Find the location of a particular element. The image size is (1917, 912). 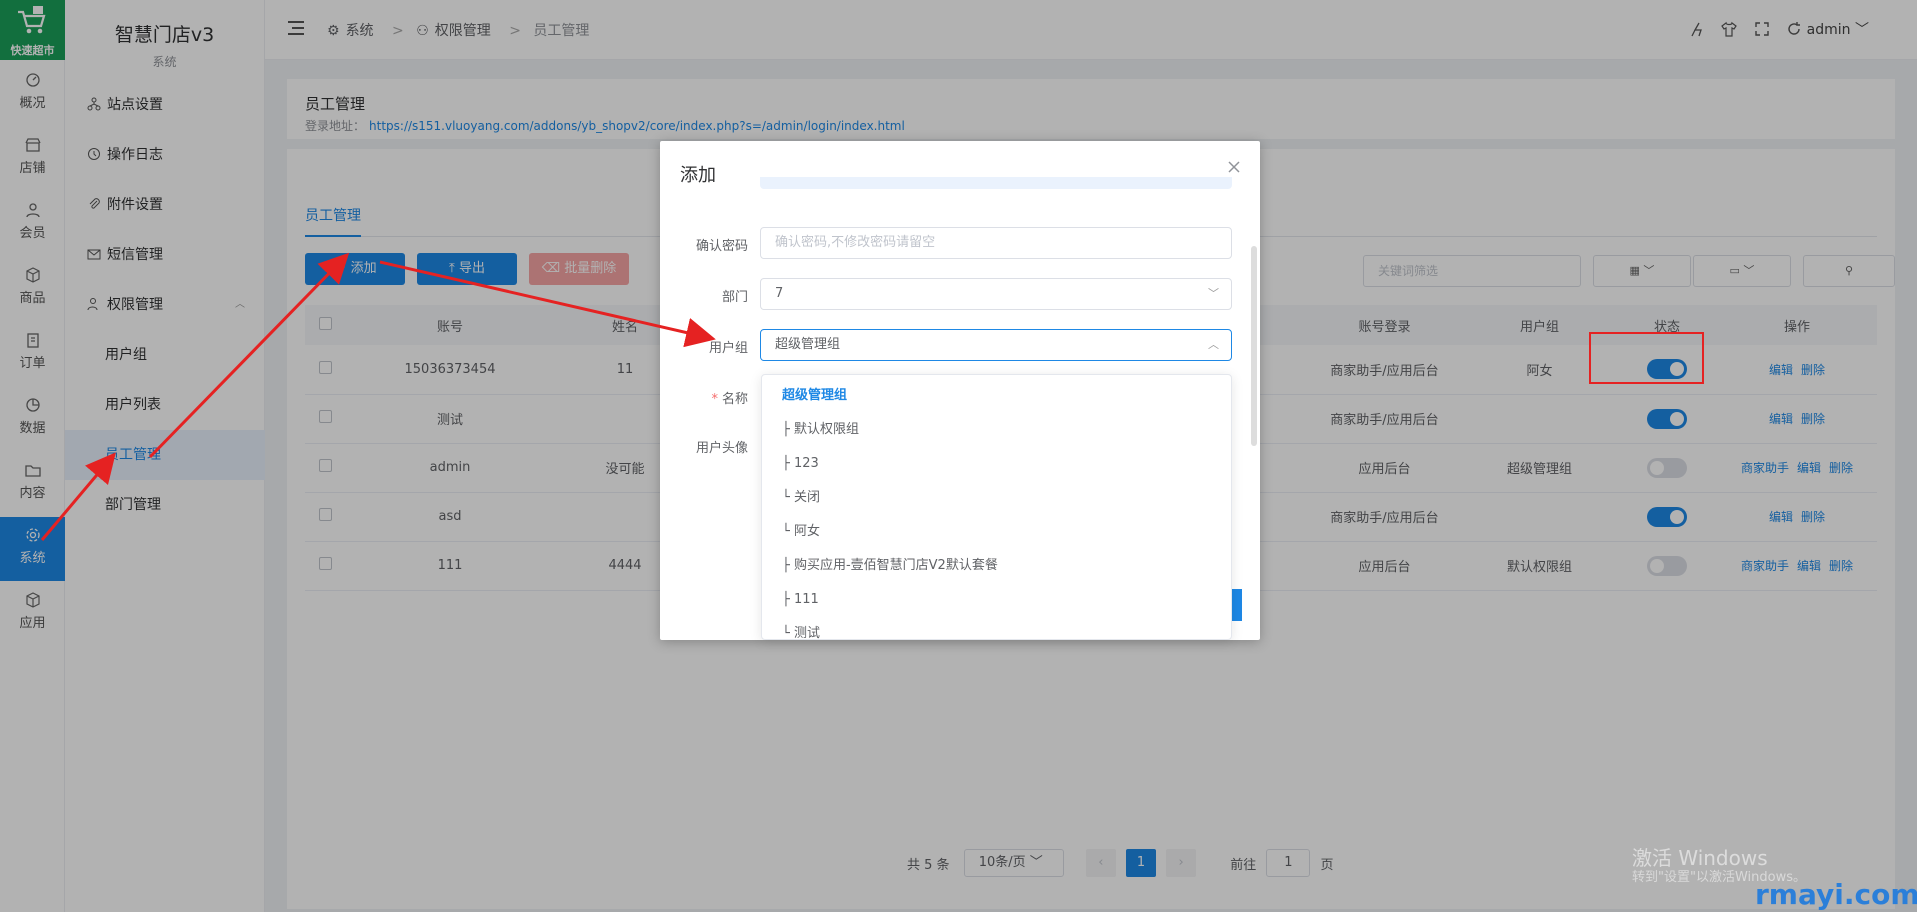

department-label: 部门 is located at coordinates (734, 297).